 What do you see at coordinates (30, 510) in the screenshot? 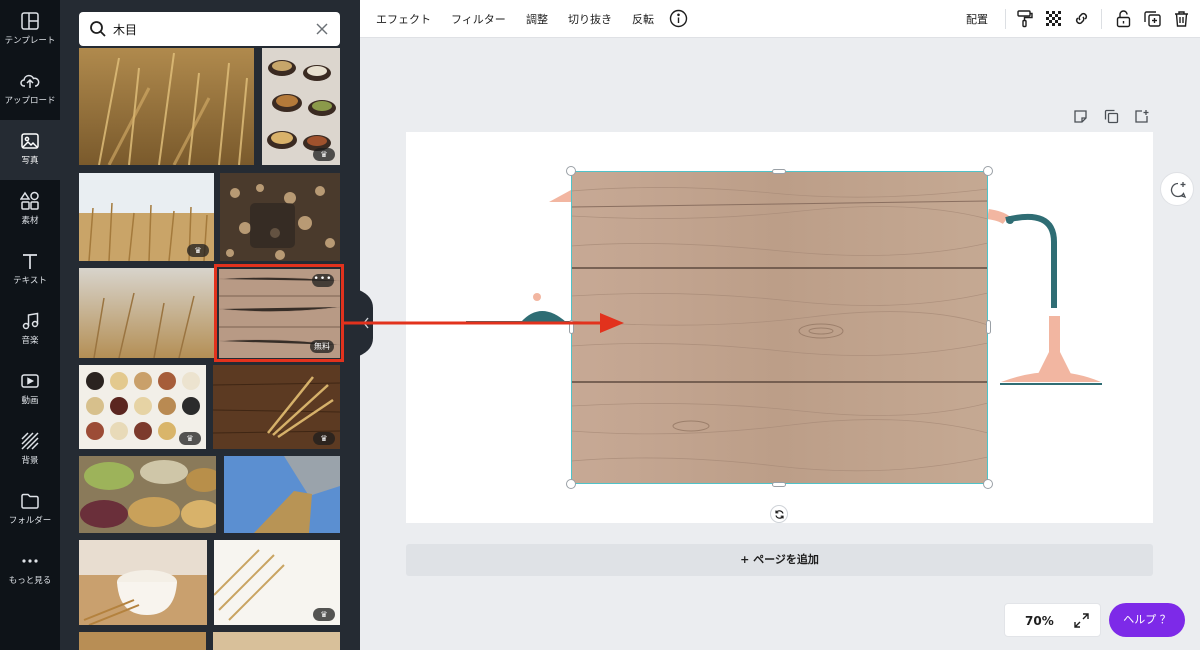
I see `rail-item-folder: フォルダー` at bounding box center [30, 510].